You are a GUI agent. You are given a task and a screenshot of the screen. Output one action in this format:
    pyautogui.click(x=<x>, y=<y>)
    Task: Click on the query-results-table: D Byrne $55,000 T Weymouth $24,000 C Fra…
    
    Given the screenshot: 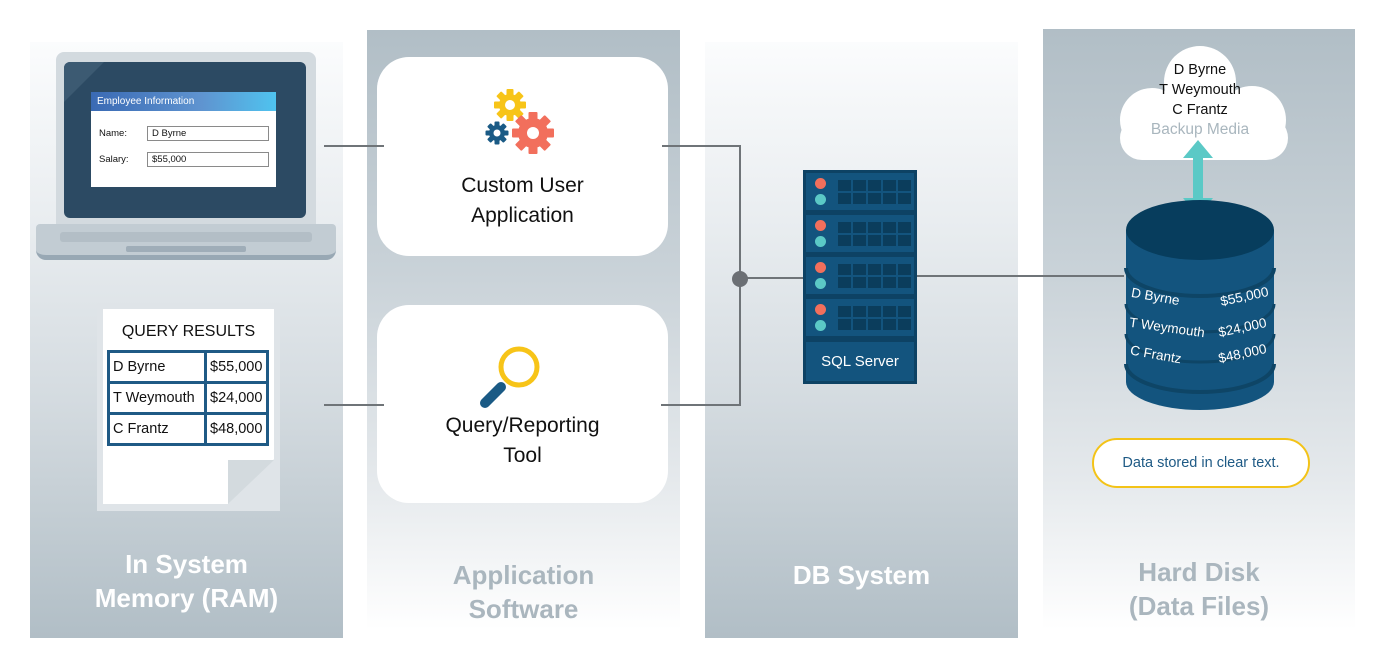 What is the action you would take?
    pyautogui.click(x=188, y=398)
    